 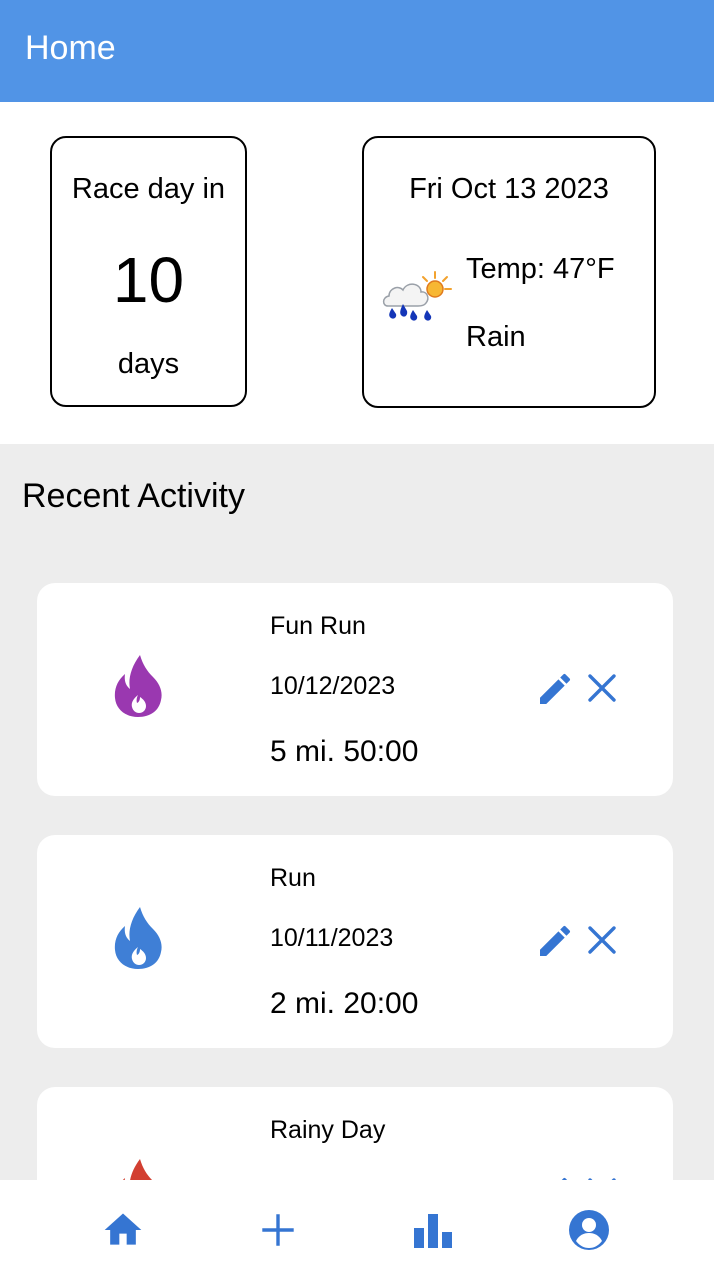 I want to click on rain-cloud-sun-icon, so click(x=417, y=300).